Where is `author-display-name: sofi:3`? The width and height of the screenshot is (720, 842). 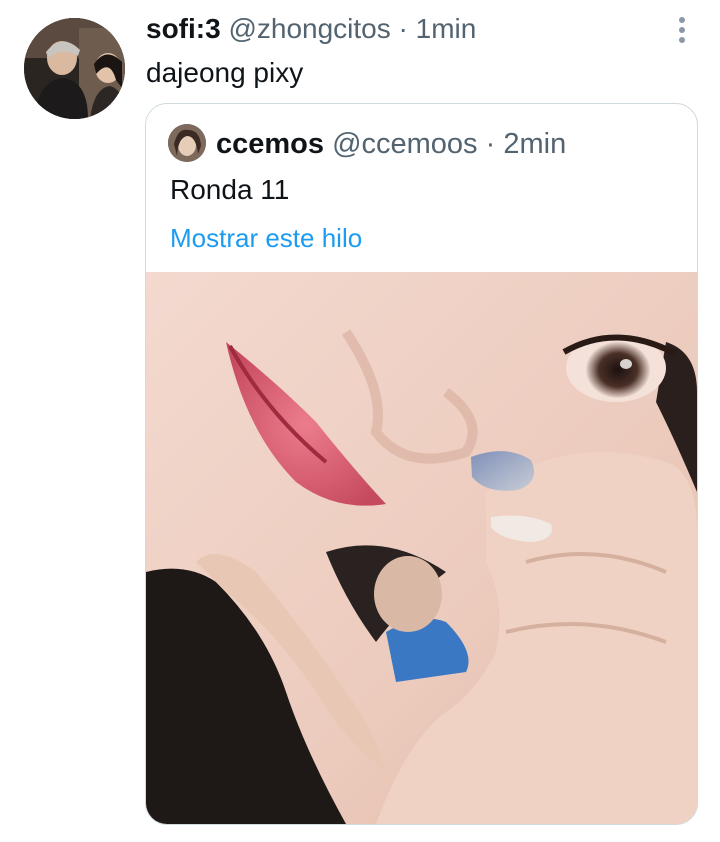
author-display-name: sofi:3 is located at coordinates (183, 28).